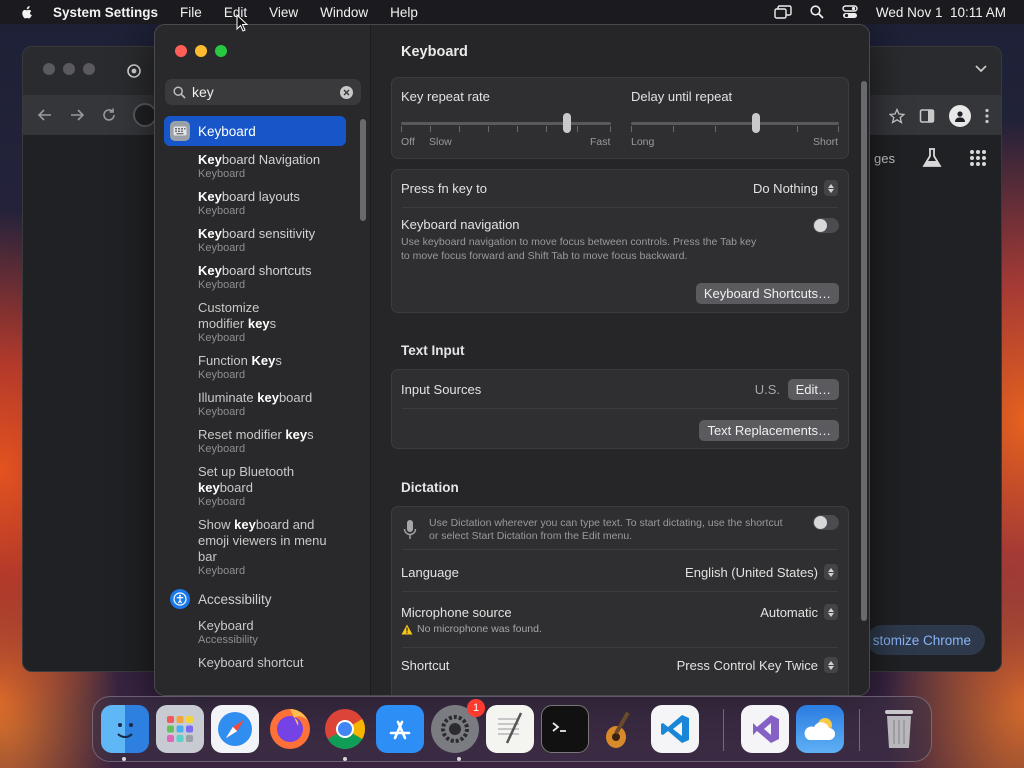 The width and height of the screenshot is (1024, 768). What do you see at coordinates (345, 729) in the screenshot?
I see `dock-chrome-icon` at bounding box center [345, 729].